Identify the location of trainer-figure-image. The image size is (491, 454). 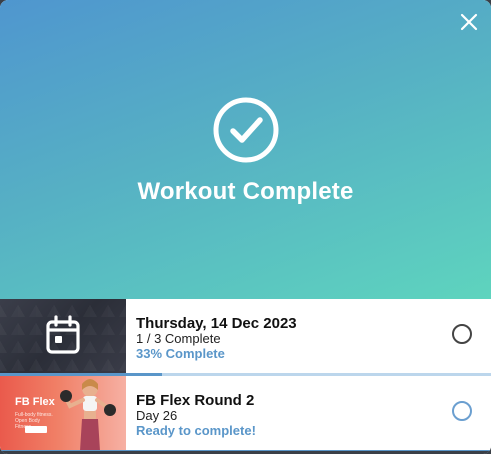
(88, 415).